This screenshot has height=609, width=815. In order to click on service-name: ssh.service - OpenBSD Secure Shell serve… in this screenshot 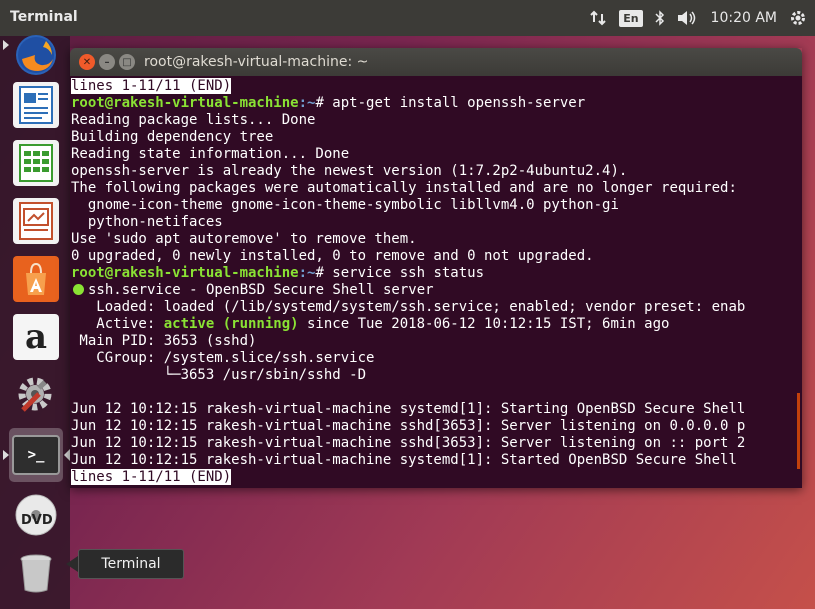, I will do `click(261, 290)`.